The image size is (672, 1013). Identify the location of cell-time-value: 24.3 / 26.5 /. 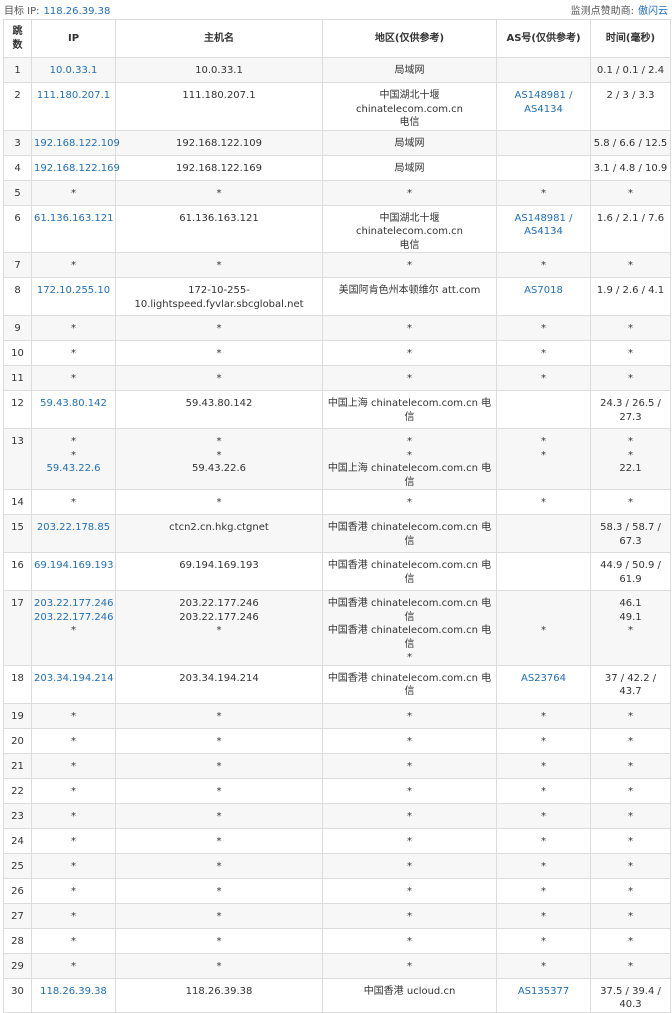
(630, 403).